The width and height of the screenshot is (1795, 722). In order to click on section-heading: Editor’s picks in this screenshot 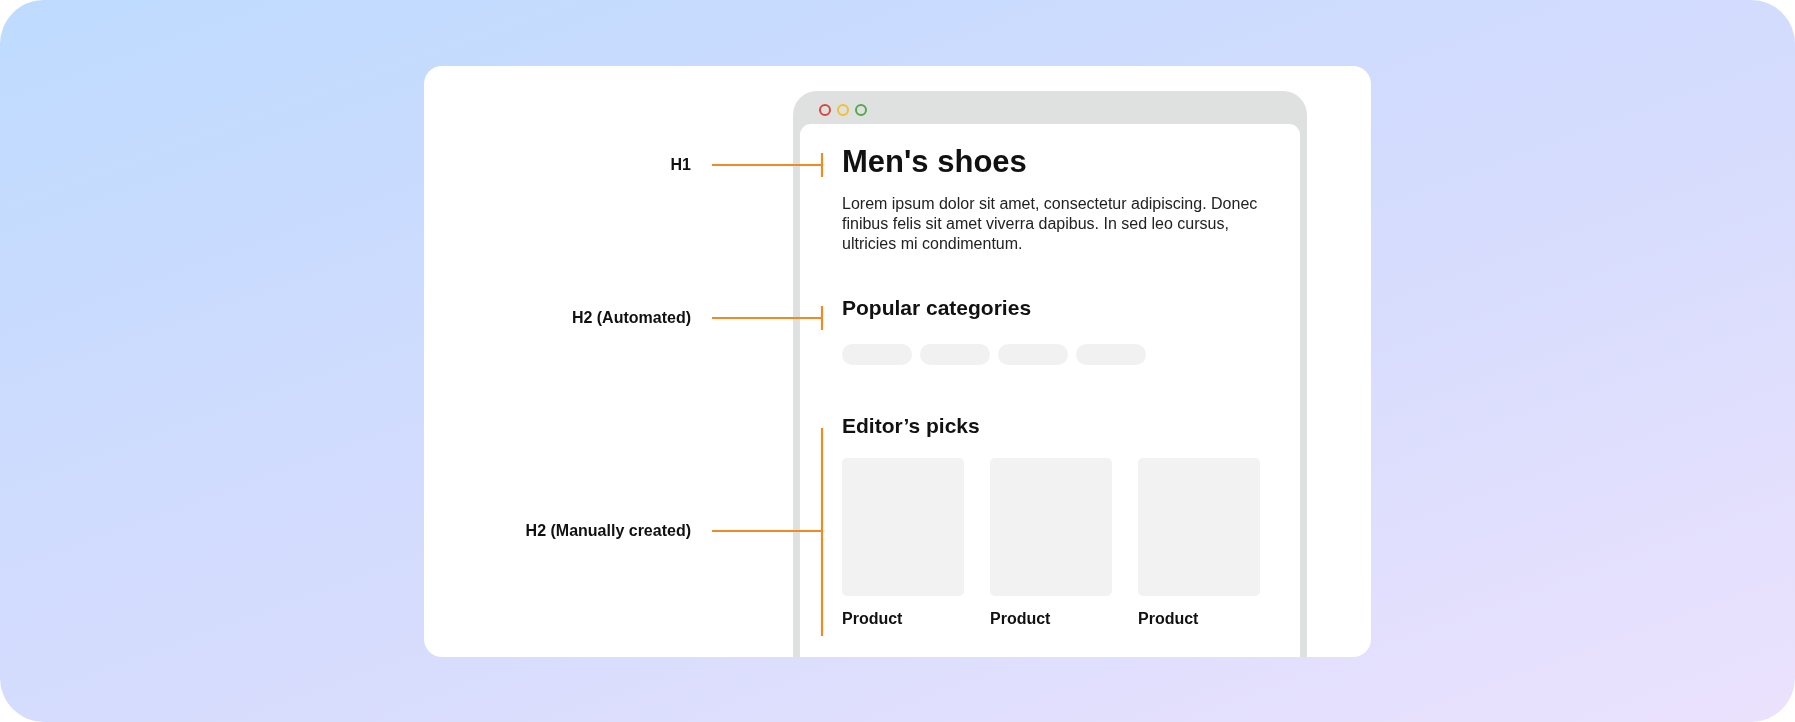, I will do `click(911, 426)`.